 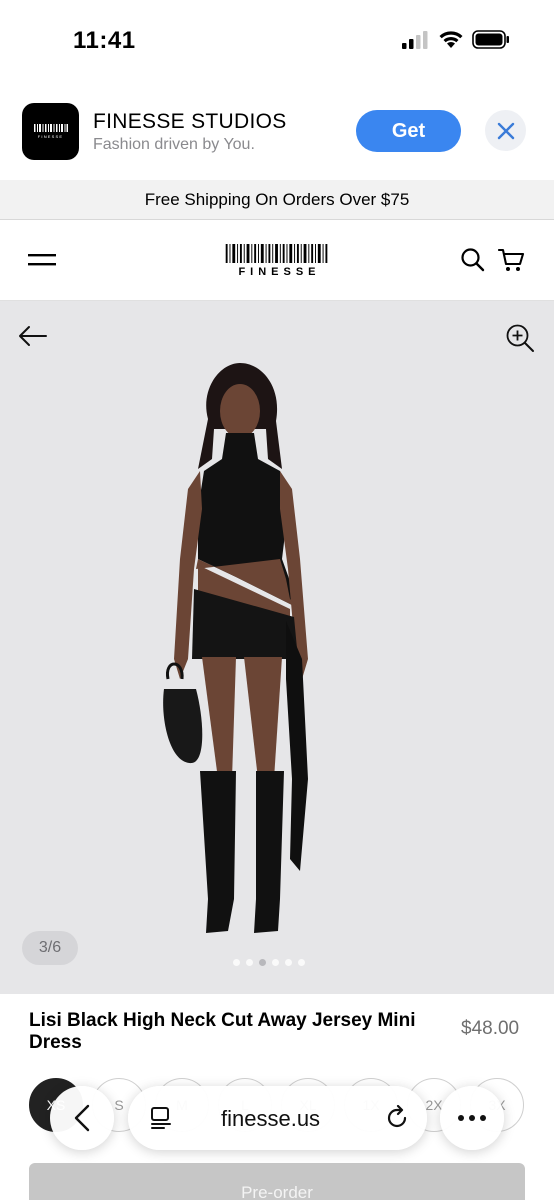 I want to click on image-counter: 3/6, so click(x=50, y=948).